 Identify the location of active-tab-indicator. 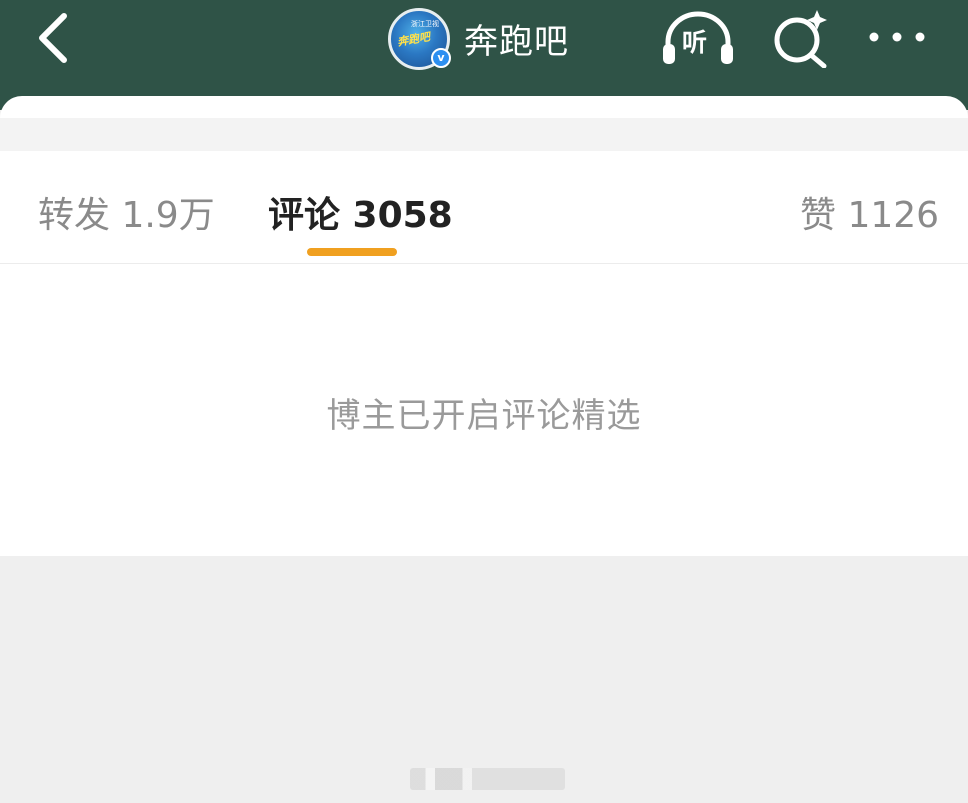
(352, 252).